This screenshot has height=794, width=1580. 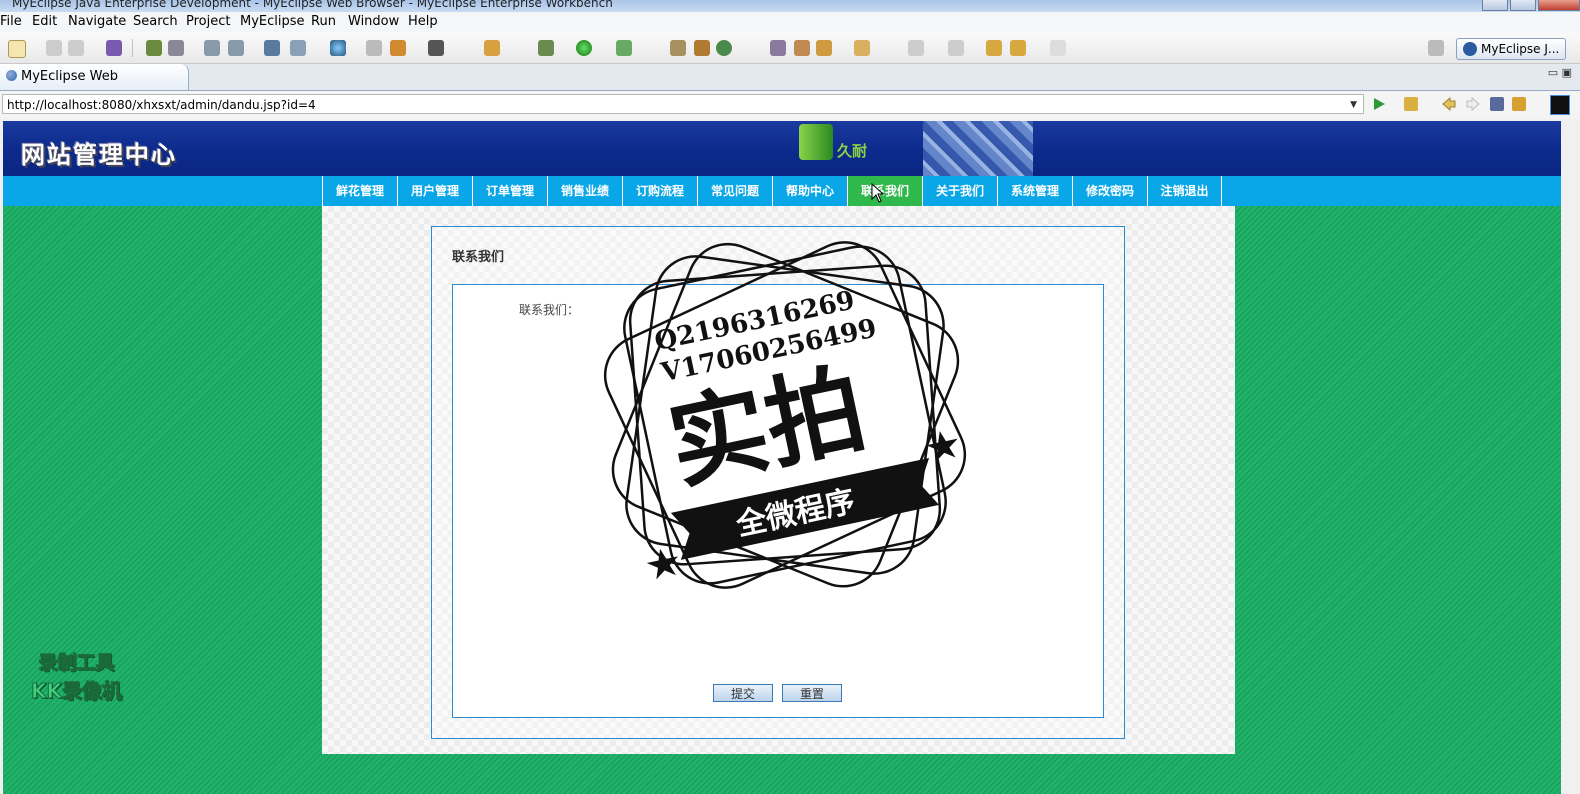 I want to click on next-annotation-icon, so click(x=916, y=48).